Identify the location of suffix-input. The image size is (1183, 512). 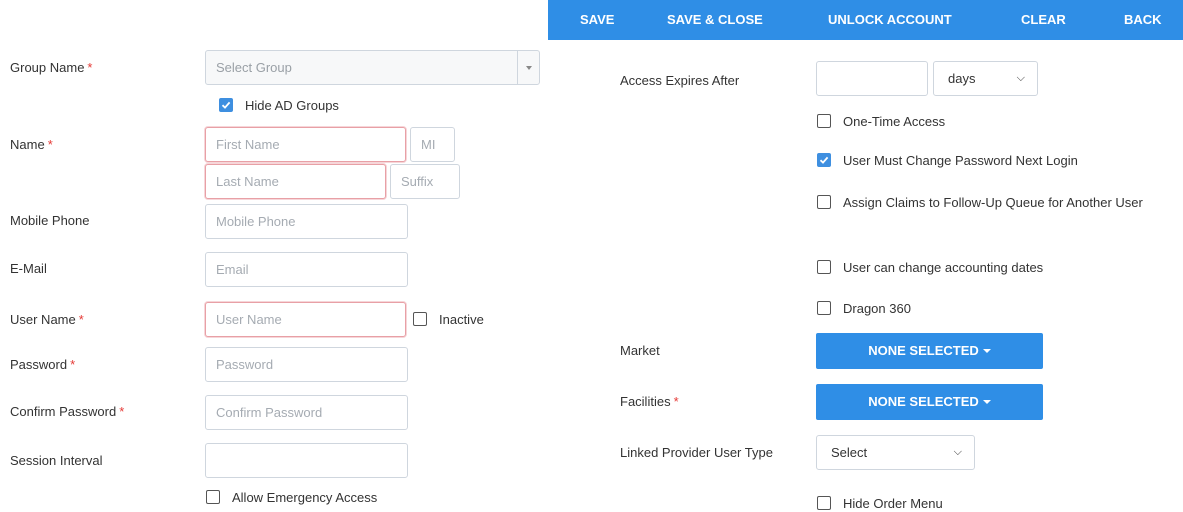
(425, 181).